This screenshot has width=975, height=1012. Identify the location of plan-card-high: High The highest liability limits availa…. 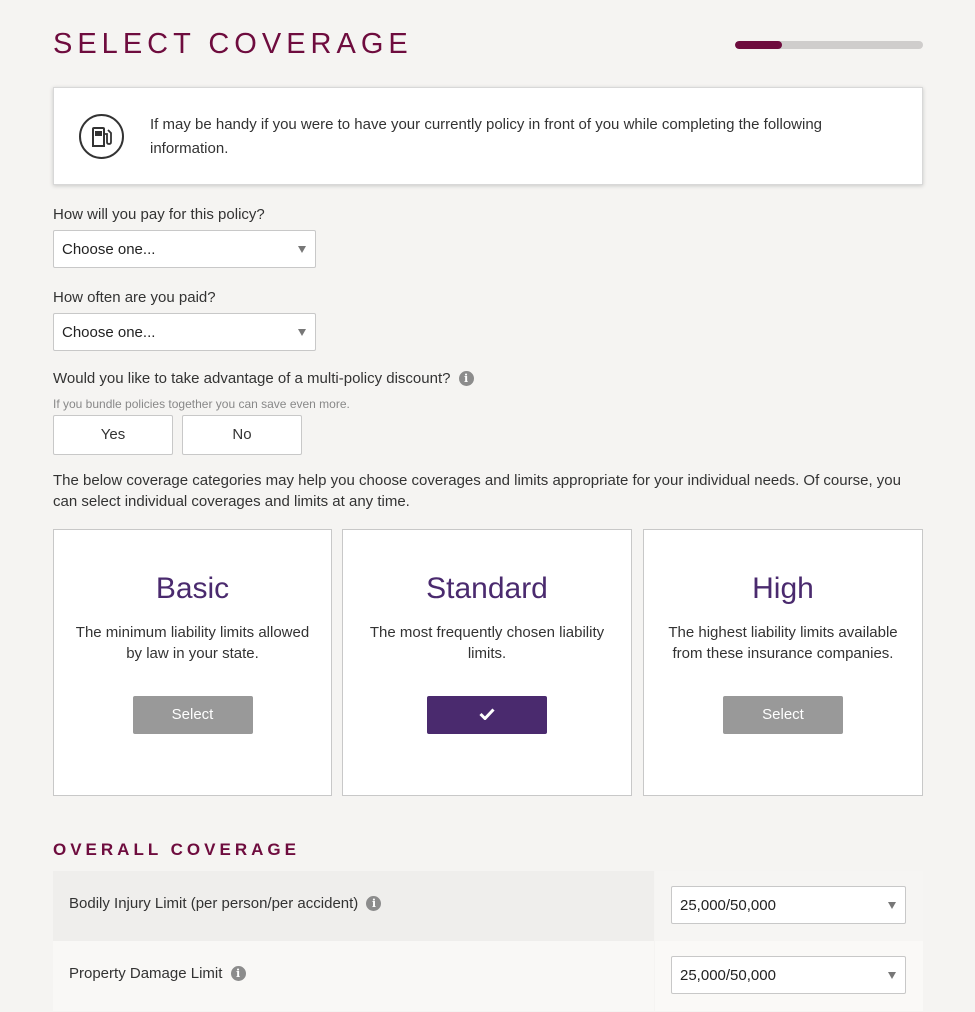
(783, 662).